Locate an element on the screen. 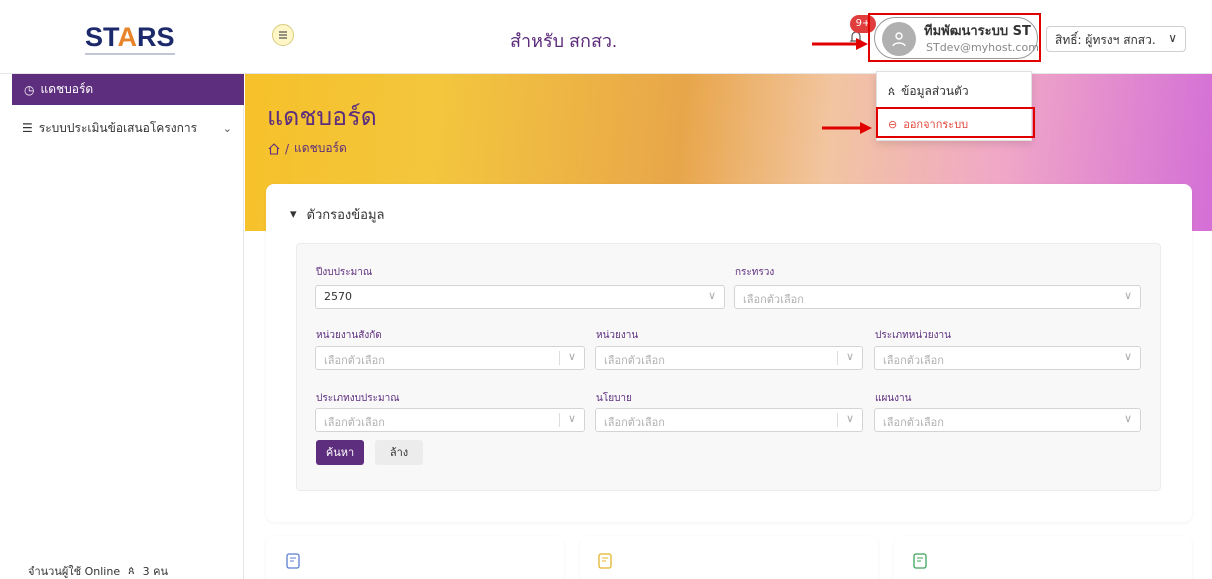  agency-select: เลือกตัวเลือก ∨ is located at coordinates (729, 358).